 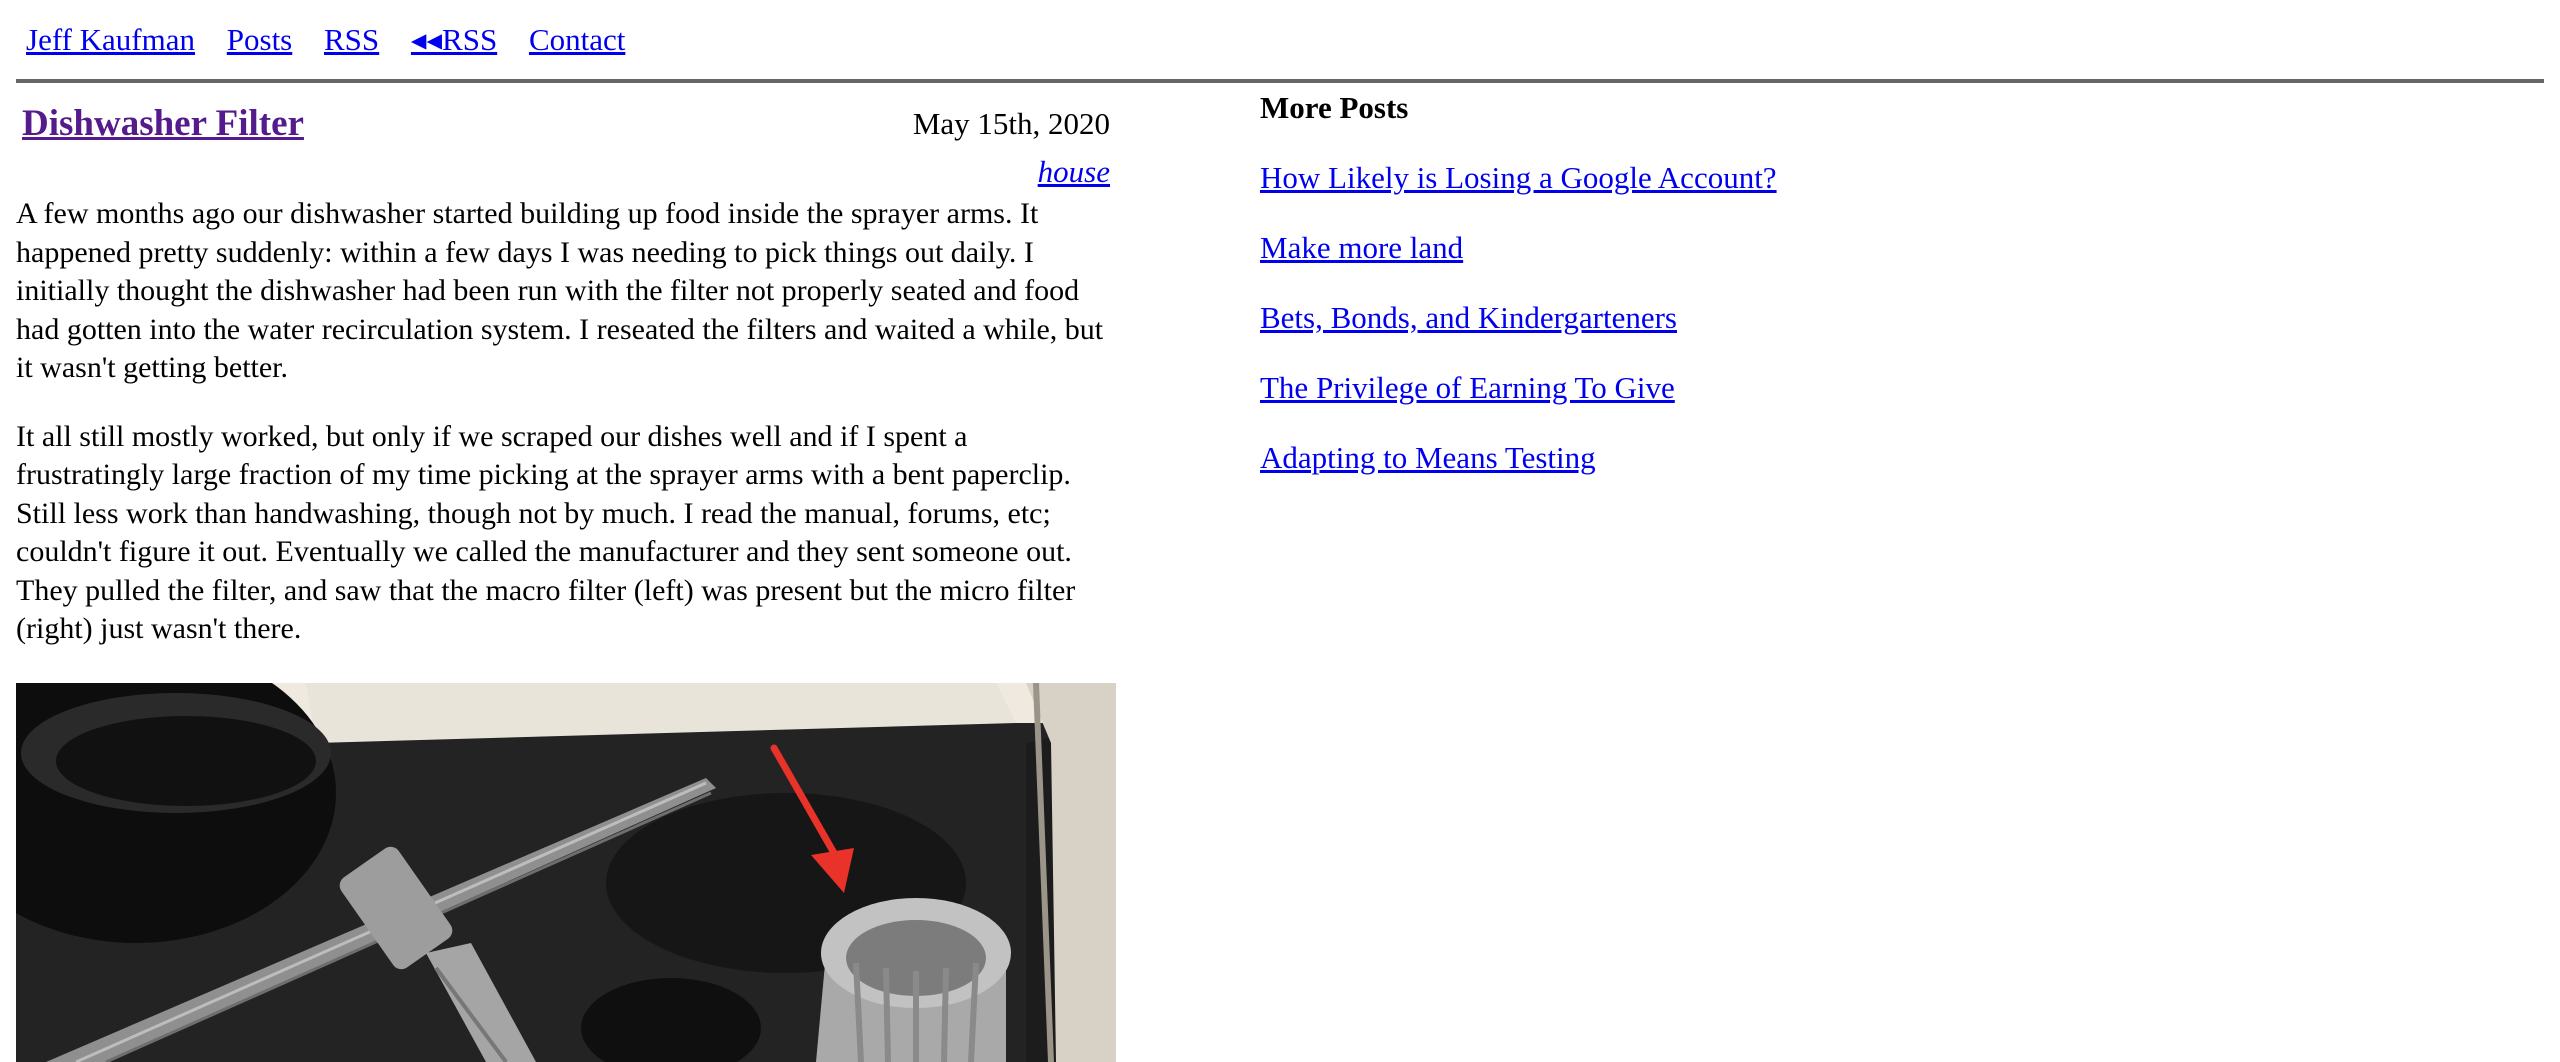 I want to click on post-title: Dishwasher Filter, so click(x=163, y=124).